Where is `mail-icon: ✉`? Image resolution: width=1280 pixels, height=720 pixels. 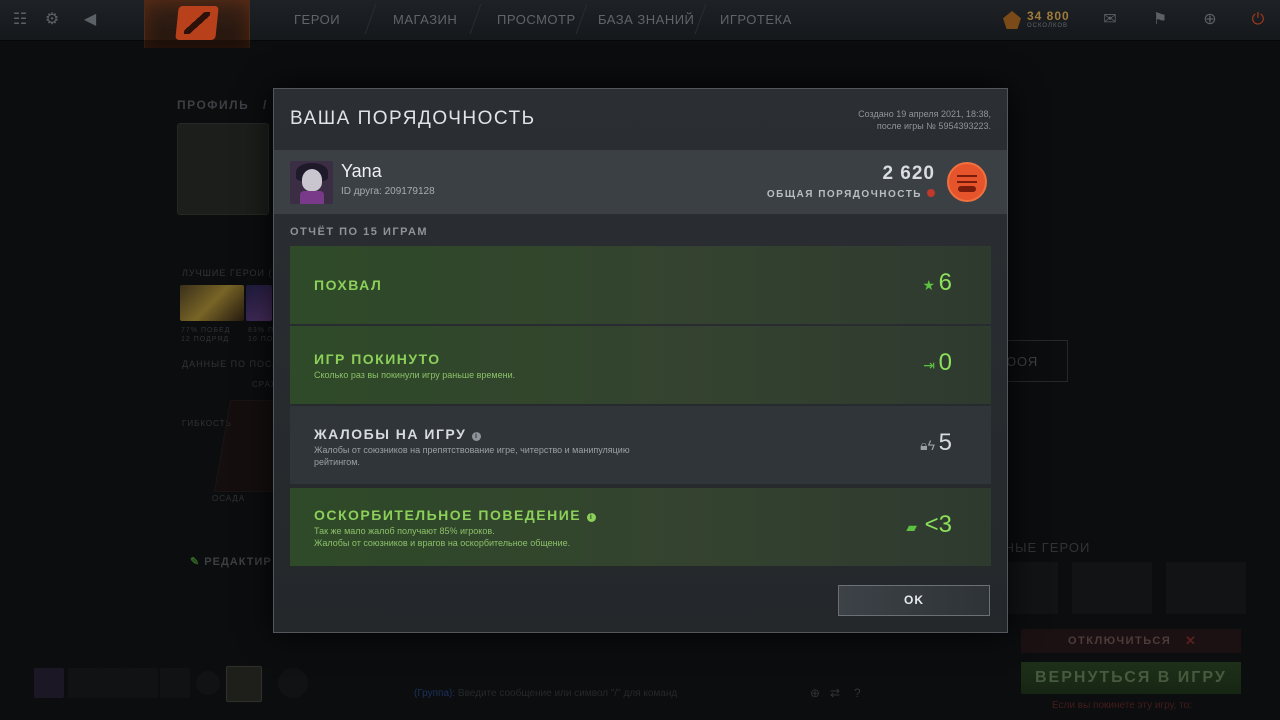 mail-icon: ✉ is located at coordinates (1110, 20).